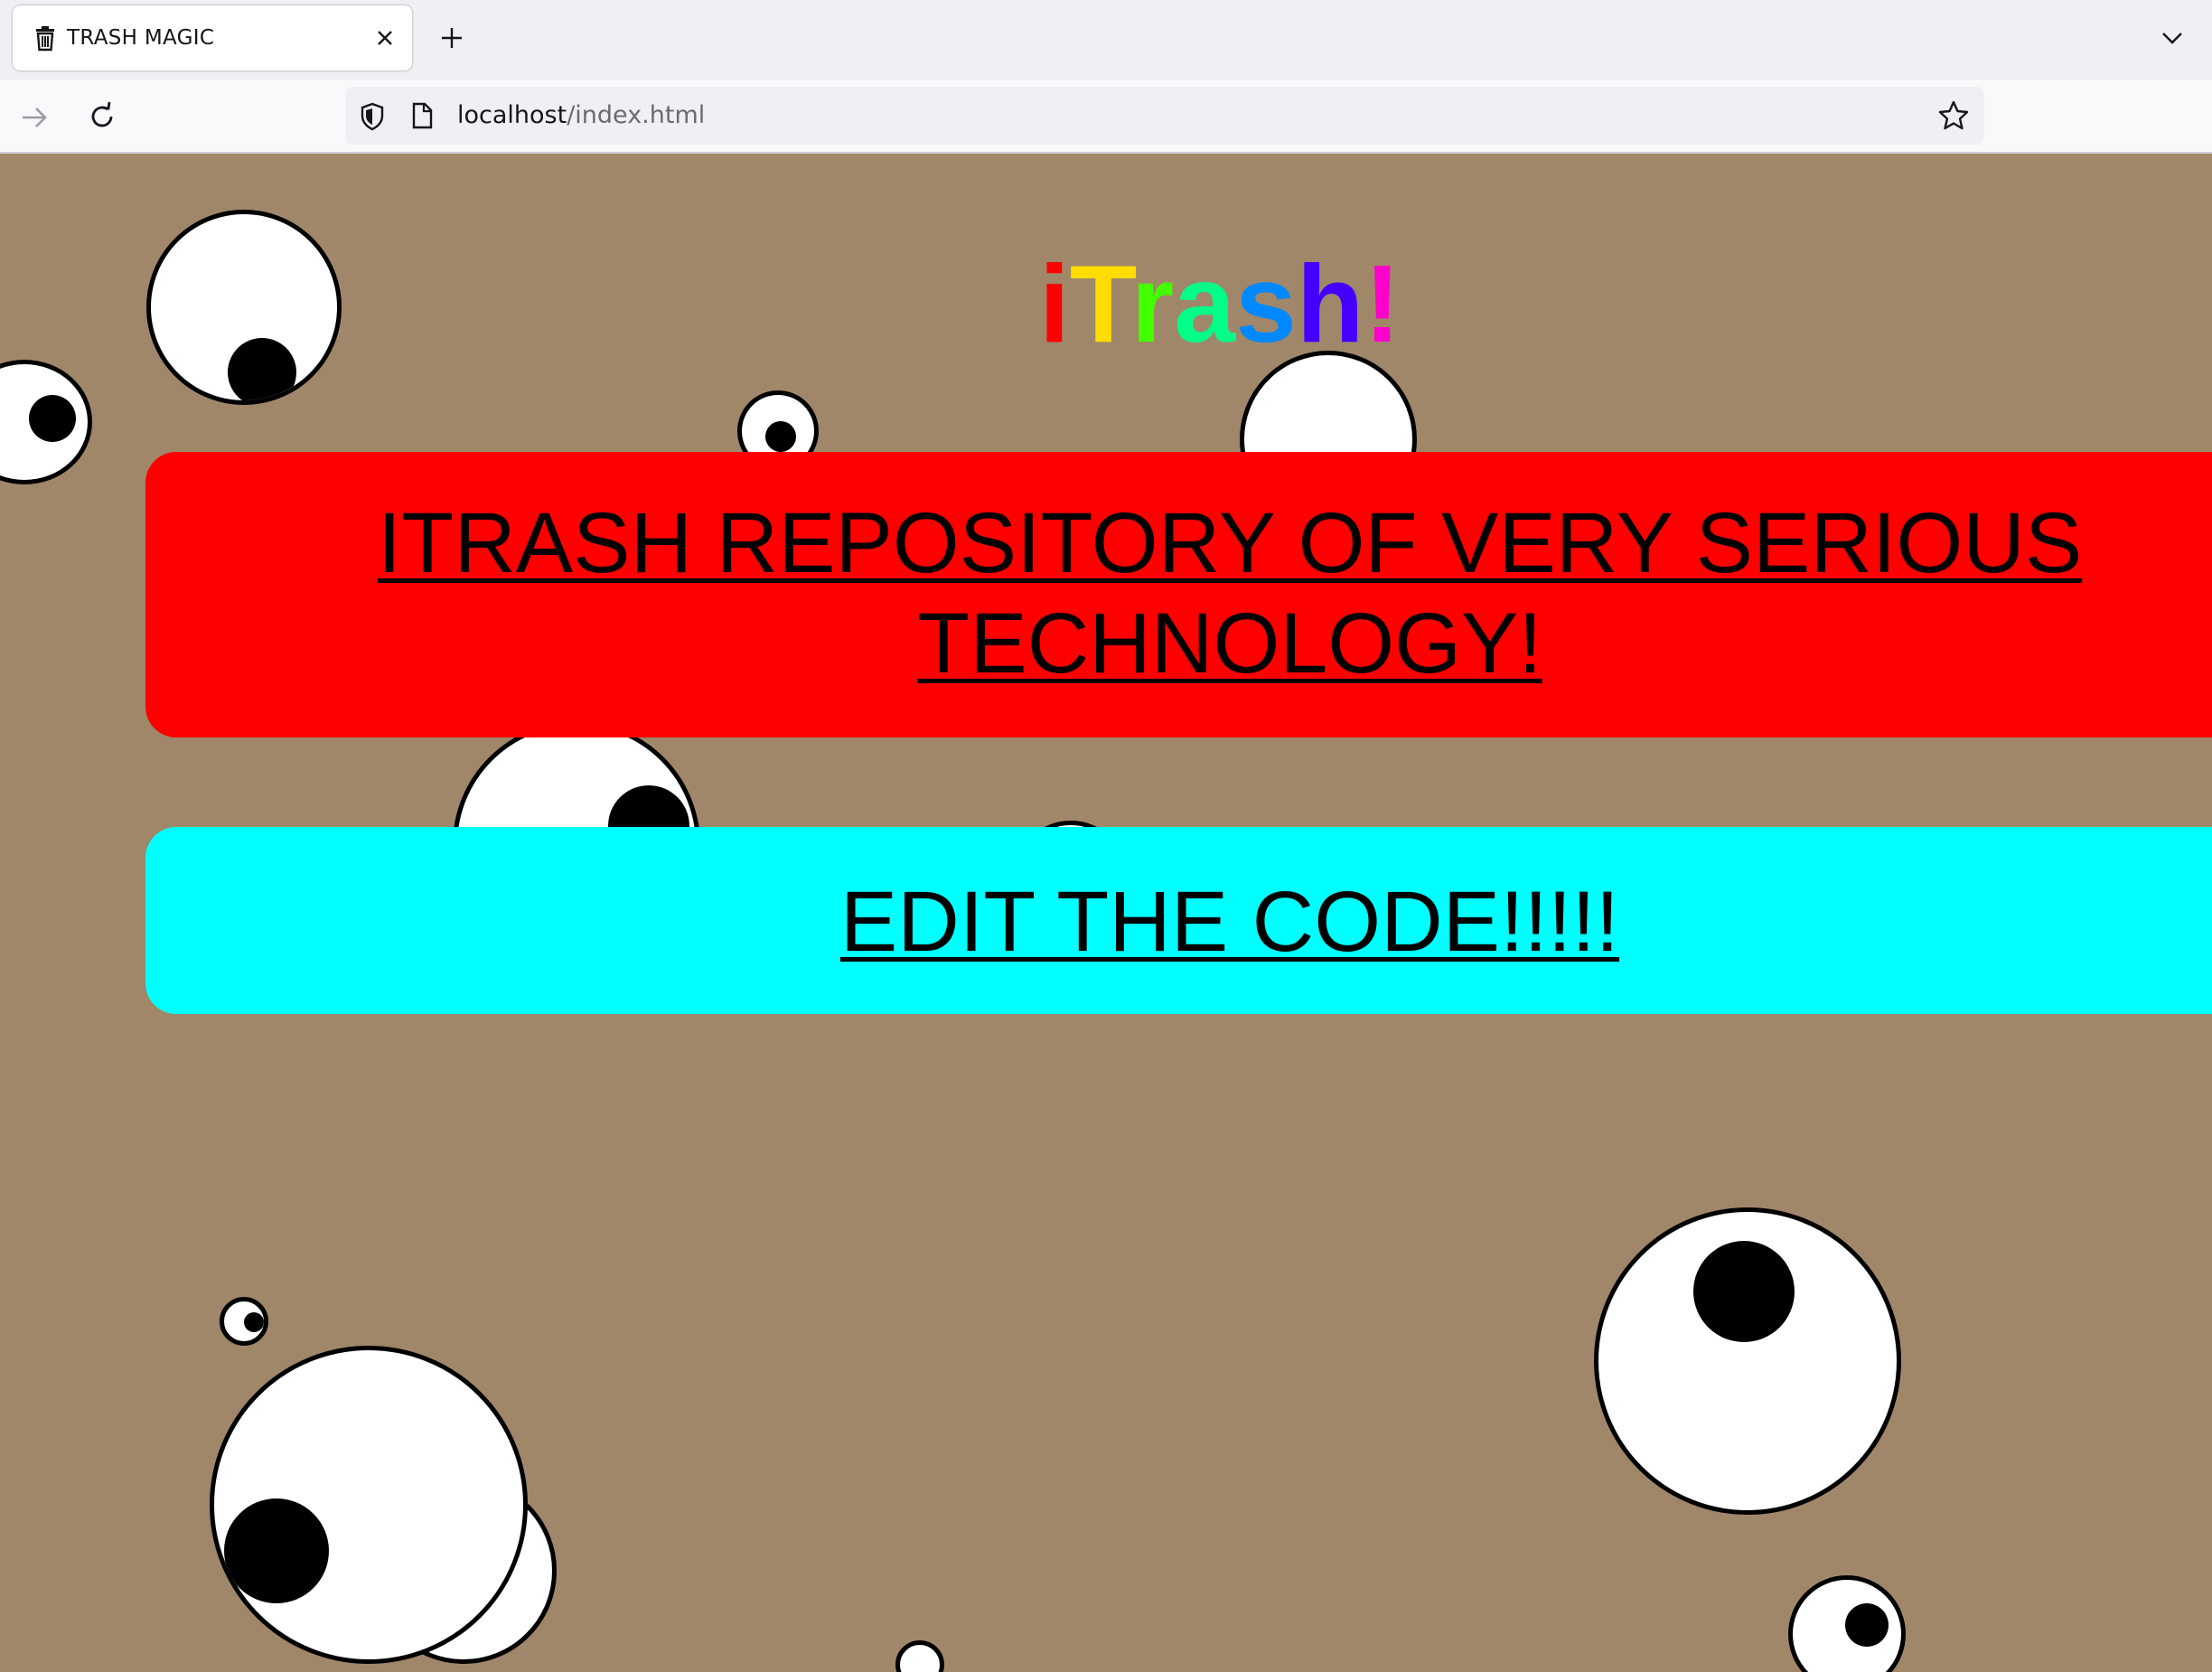 Image resolution: width=2212 pixels, height=1672 pixels. Describe the element at coordinates (1205, 303) in the screenshot. I see `title-letter: a` at that location.